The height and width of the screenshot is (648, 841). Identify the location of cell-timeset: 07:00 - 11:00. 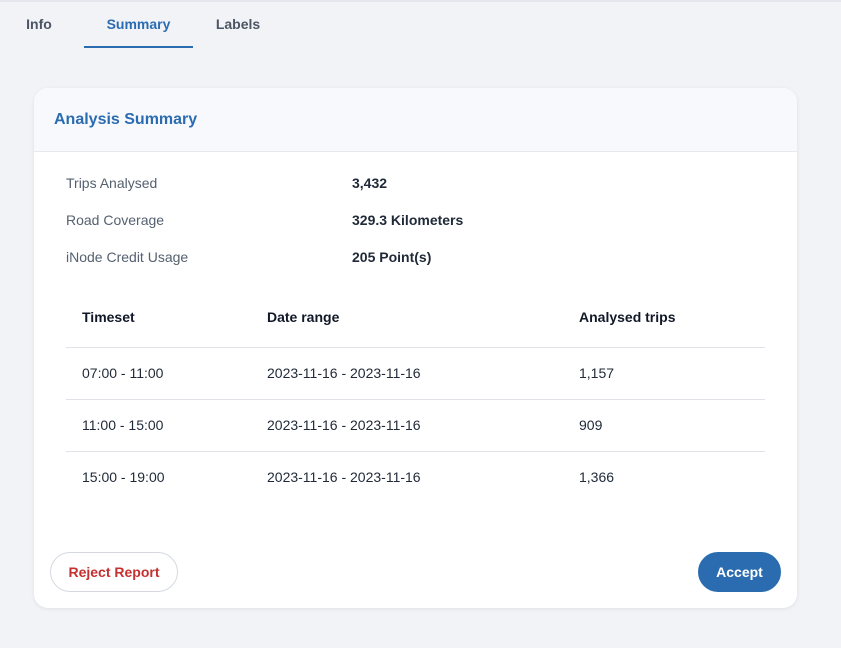
(166, 373).